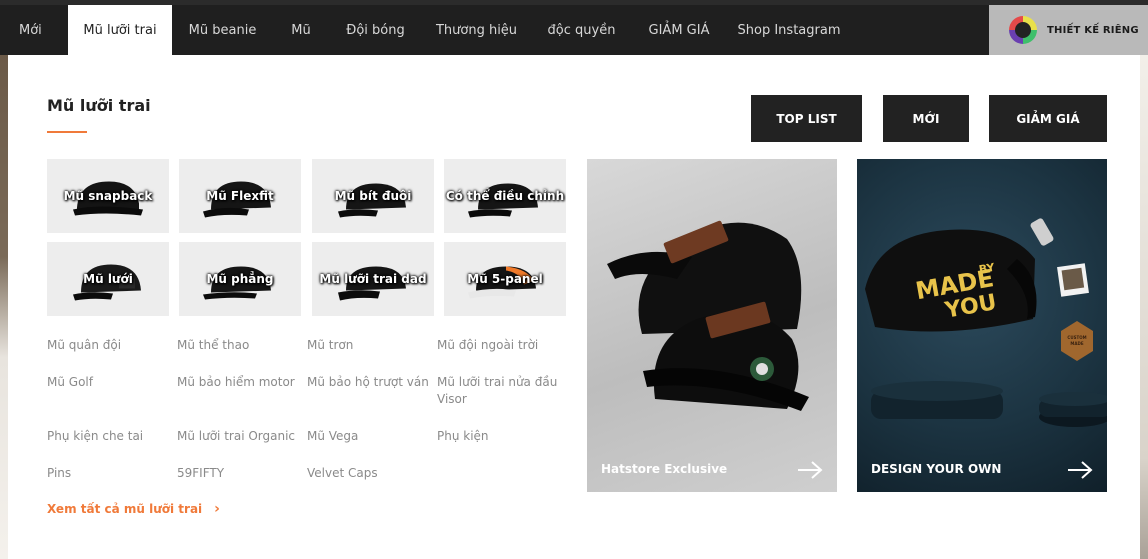 This screenshot has width=1148, height=559. I want to click on badge-text-custom: CUSTOM, so click(1076, 337).